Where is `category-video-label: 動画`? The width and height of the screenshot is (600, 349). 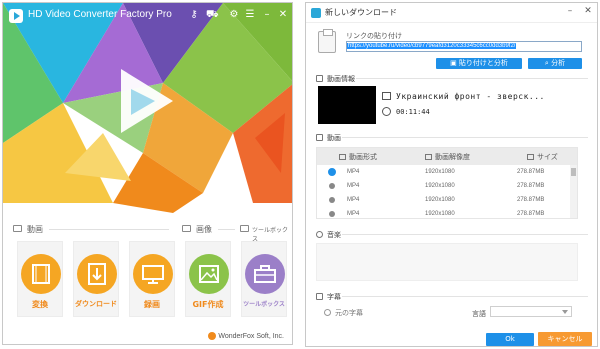 category-video-label: 動画 is located at coordinates (35, 229).